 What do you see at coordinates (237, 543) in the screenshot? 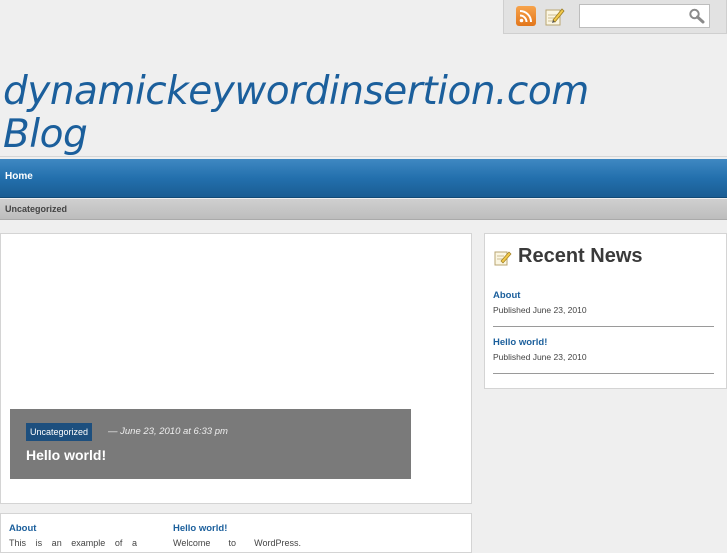
I see `excerpt-text: Welcome to WordPress.` at bounding box center [237, 543].